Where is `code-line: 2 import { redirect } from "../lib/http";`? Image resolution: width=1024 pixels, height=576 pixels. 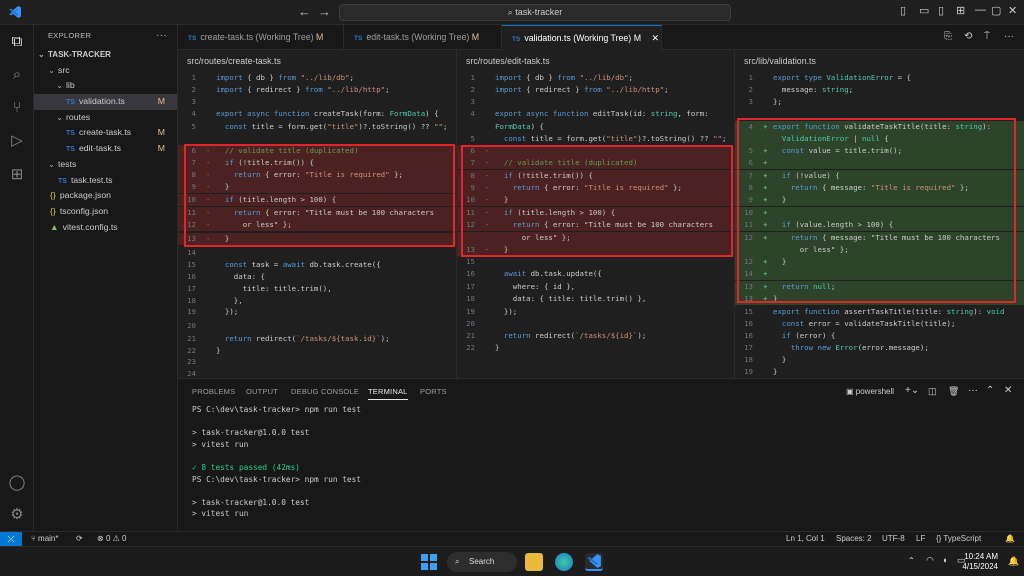
code-line: 2 import { redirect } from "../lib/http"; is located at coordinates (595, 90).